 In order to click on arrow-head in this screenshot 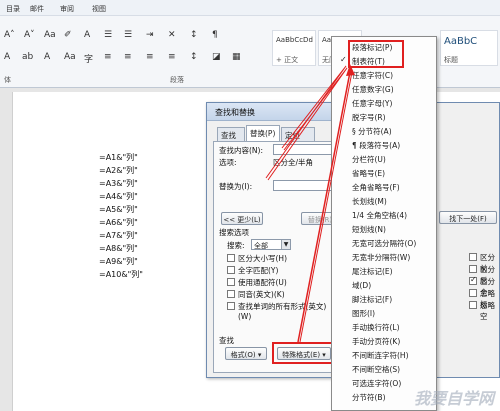, I will do `click(350, 70)`.